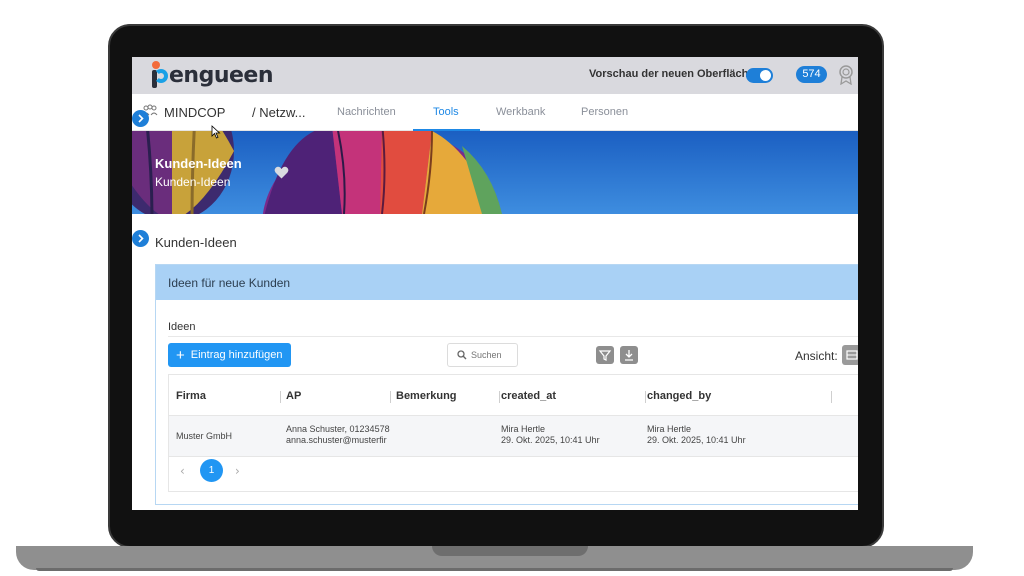  I want to click on column-header-changed-by: changed_by, so click(679, 396).